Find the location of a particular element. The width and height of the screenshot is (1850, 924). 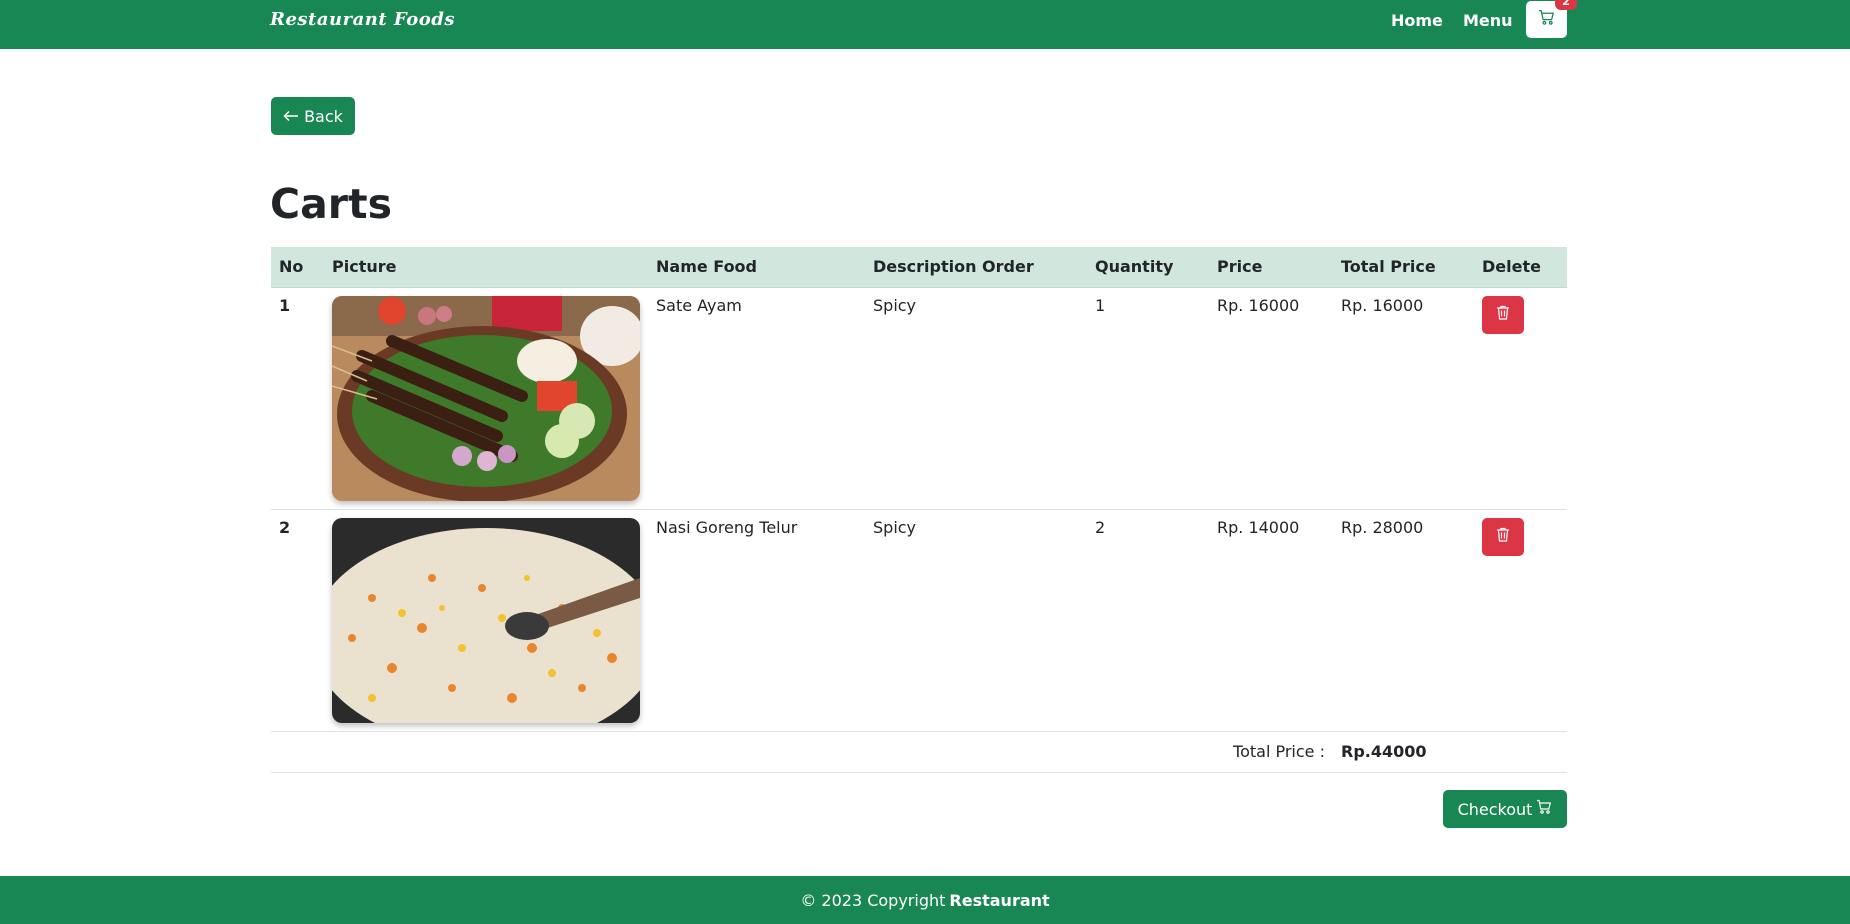

page-title: Carts is located at coordinates (331, 204).